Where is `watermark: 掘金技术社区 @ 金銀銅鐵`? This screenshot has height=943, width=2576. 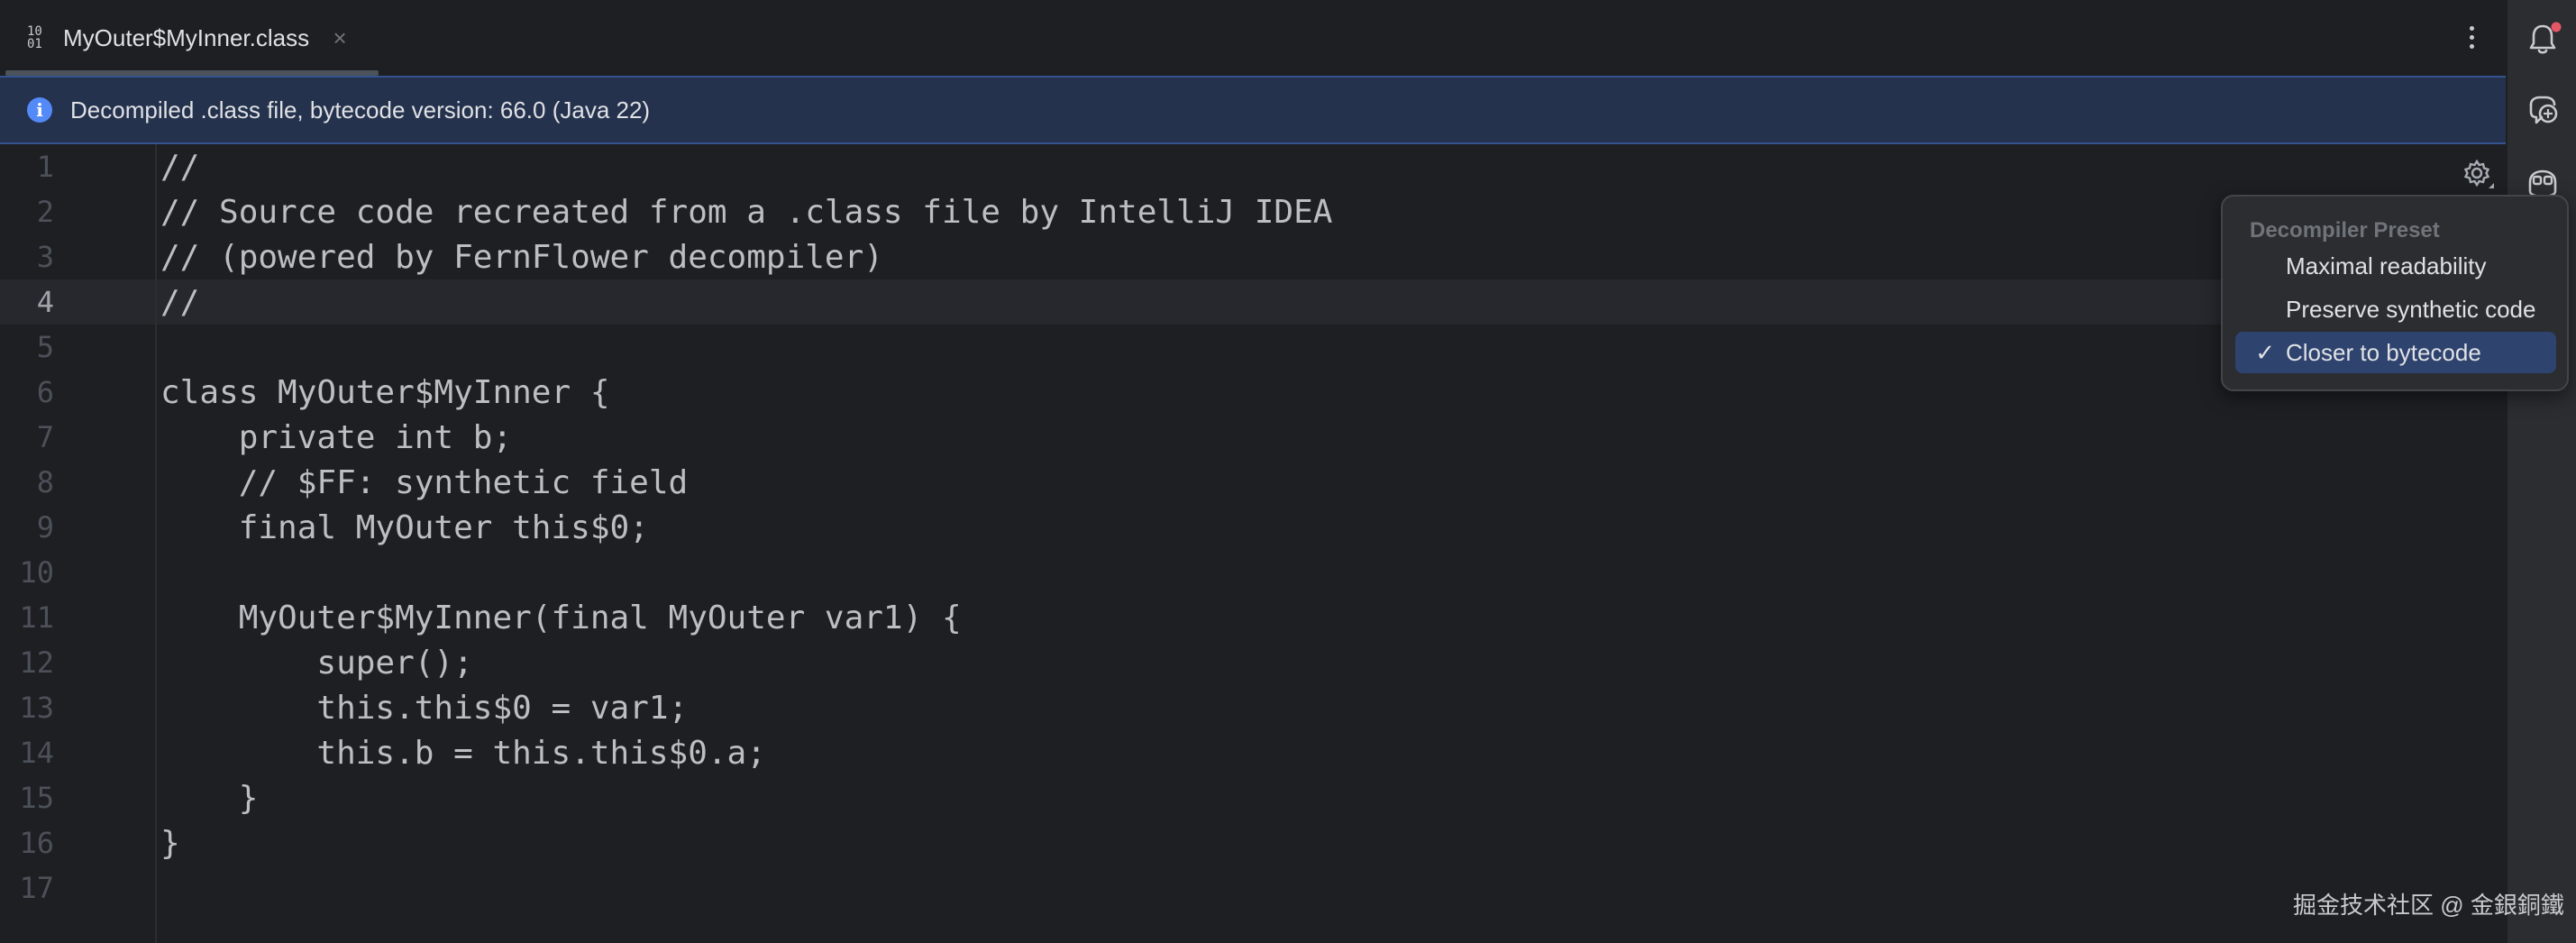 watermark: 掘金技术社区 @ 金銀銅鐵 is located at coordinates (2428, 905).